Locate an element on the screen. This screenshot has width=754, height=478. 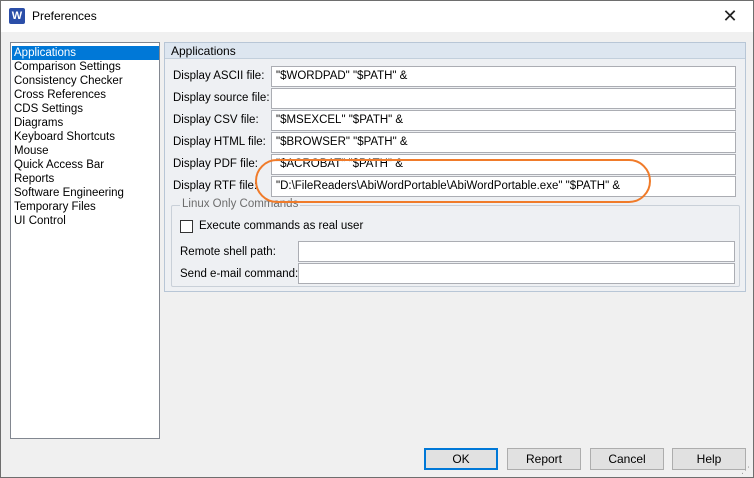
sidebar-item-quick-access-bar: Quick Access Bar is located at coordinates (85, 165).